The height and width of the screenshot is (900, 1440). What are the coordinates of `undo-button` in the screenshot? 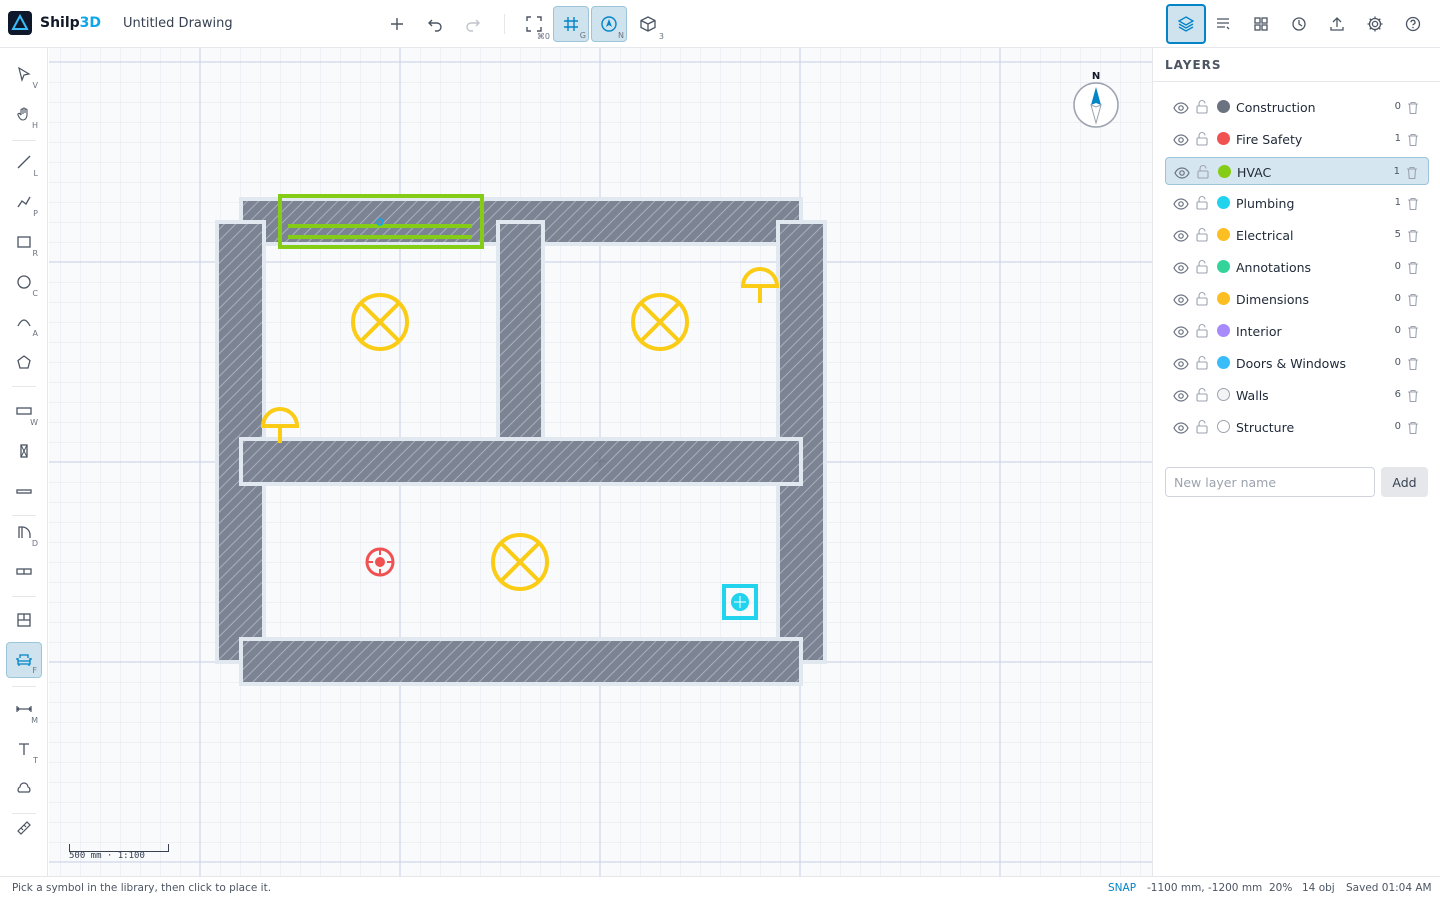 It's located at (435, 24).